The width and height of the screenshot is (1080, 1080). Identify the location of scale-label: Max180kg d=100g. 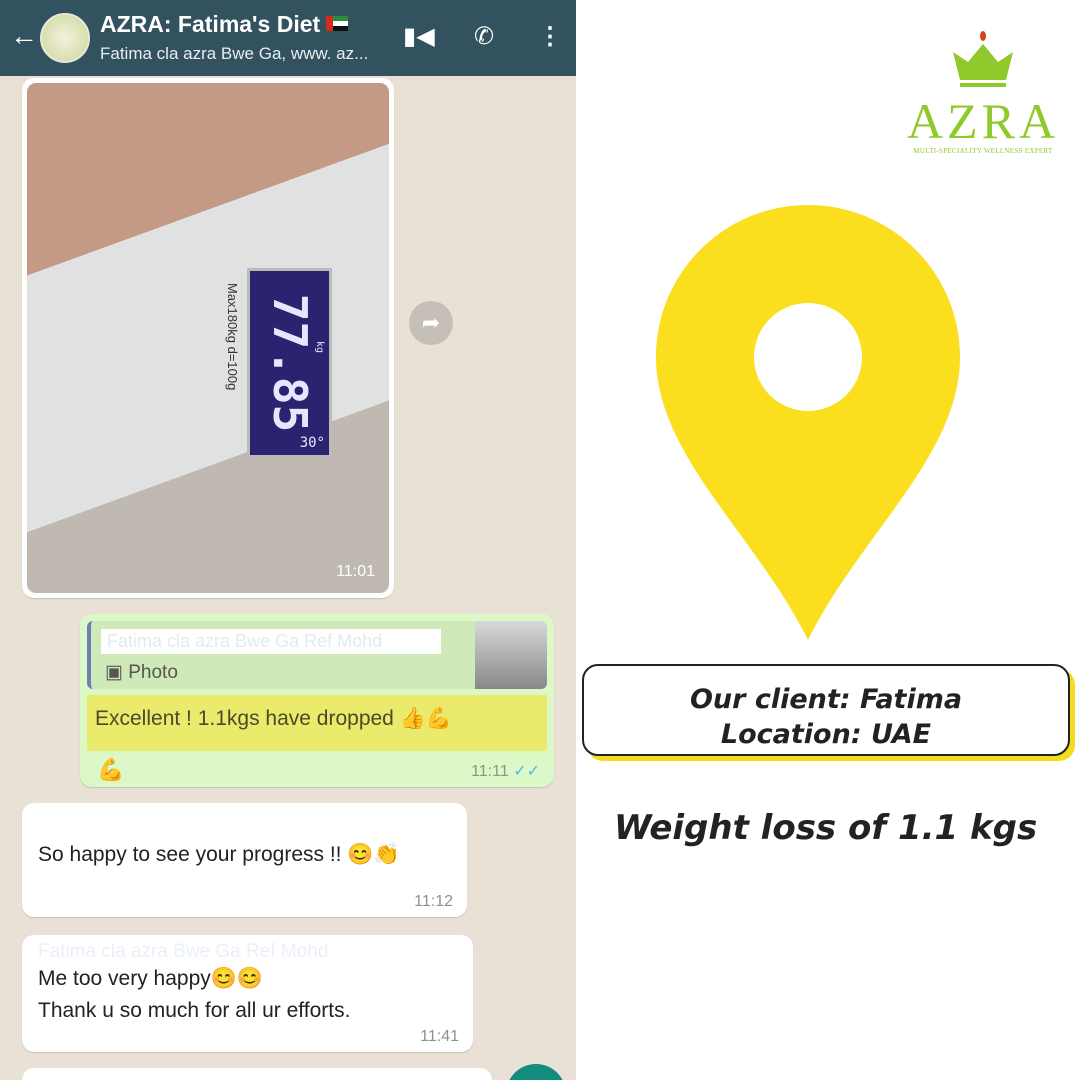
(232, 337).